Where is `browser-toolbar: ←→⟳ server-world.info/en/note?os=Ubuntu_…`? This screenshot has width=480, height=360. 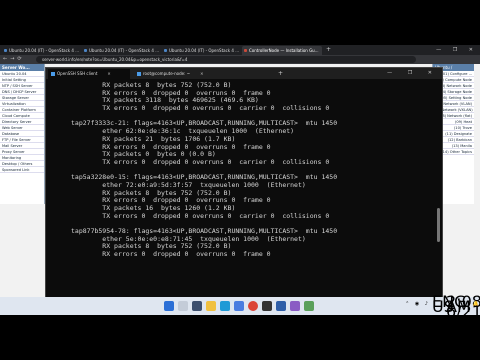
browser-toolbar: ←→⟳ server-world.info/en/note?os=Ubuntu_… is located at coordinates (240, 59).